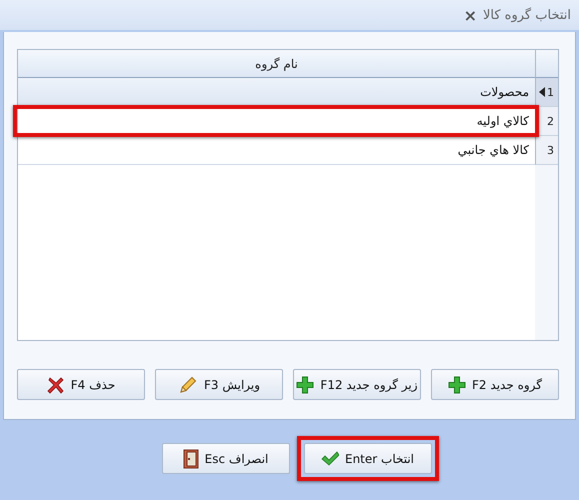 This screenshot has width=579, height=500. Describe the element at coordinates (188, 384) in the screenshot. I see `pencil-icon` at that location.